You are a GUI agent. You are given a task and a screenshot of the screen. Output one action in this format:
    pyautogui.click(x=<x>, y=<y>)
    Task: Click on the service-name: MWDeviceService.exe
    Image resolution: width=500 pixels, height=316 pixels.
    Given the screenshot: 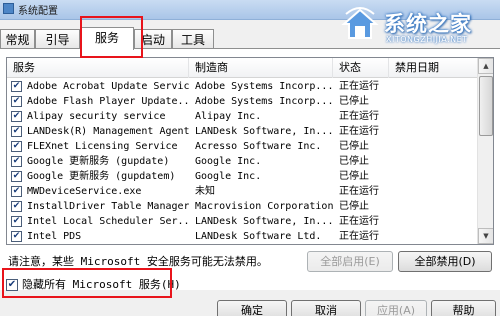 What is the action you would take?
    pyautogui.click(x=84, y=191)
    